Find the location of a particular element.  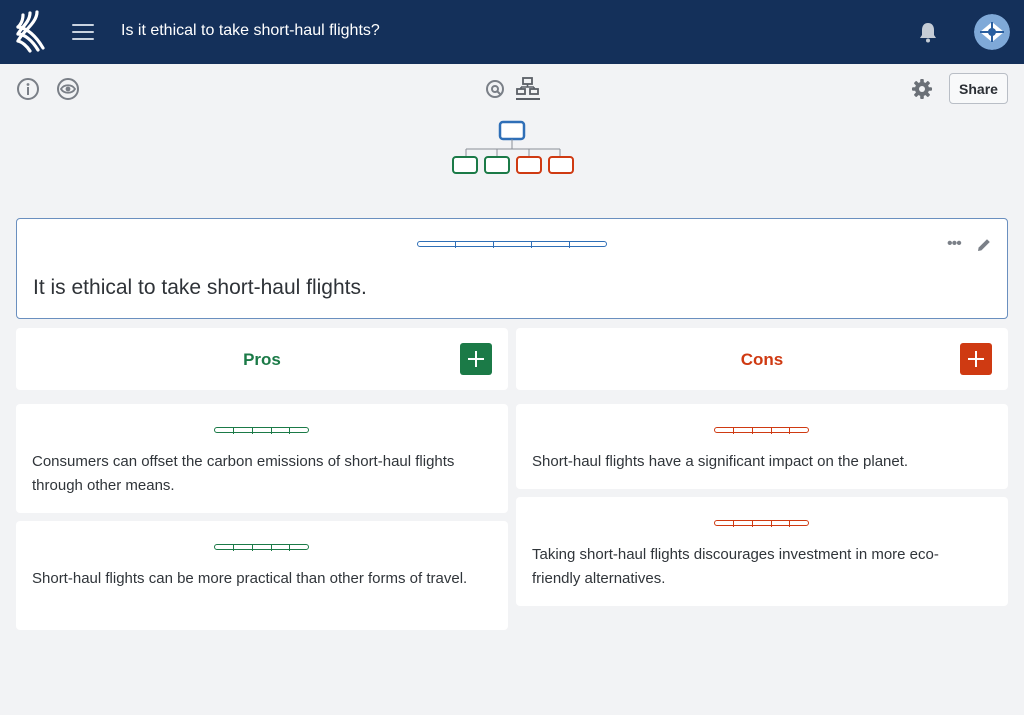

add-con-button is located at coordinates (976, 359).